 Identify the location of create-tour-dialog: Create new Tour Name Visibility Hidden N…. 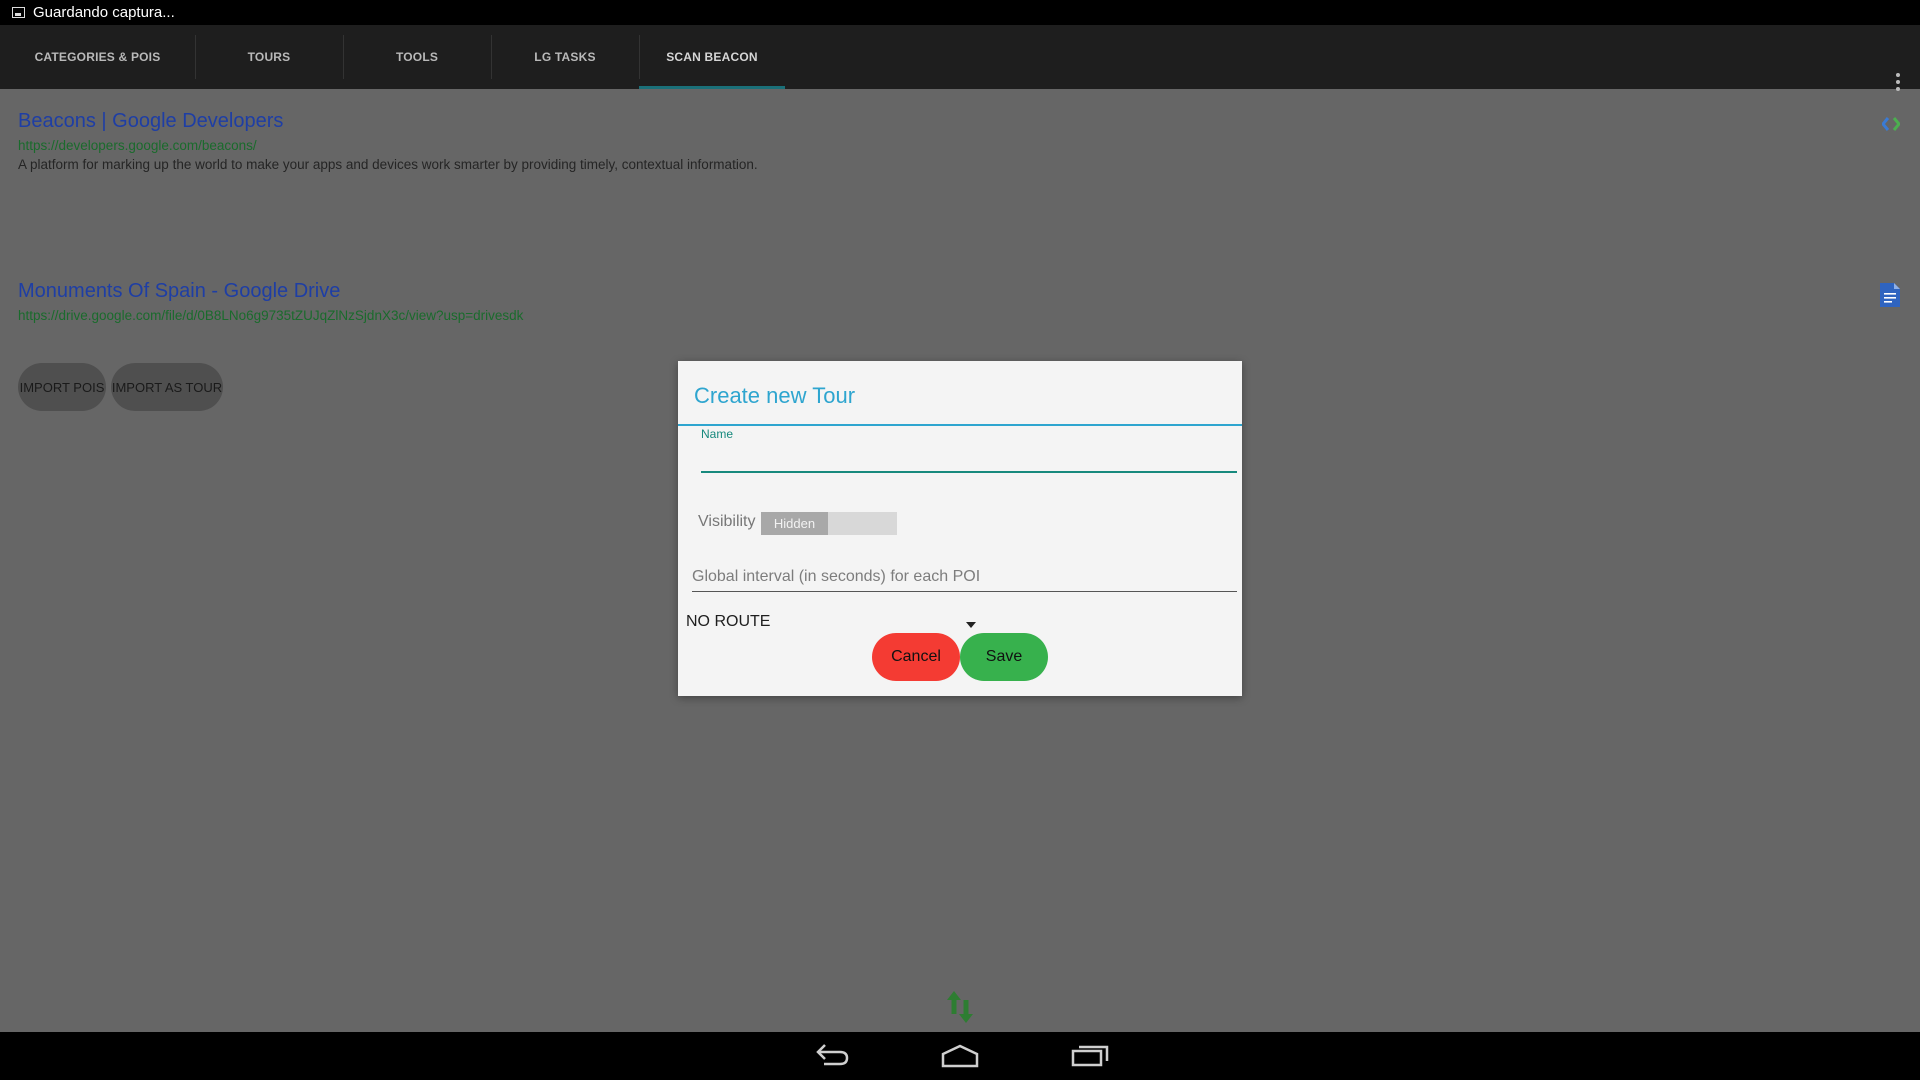
(960, 528).